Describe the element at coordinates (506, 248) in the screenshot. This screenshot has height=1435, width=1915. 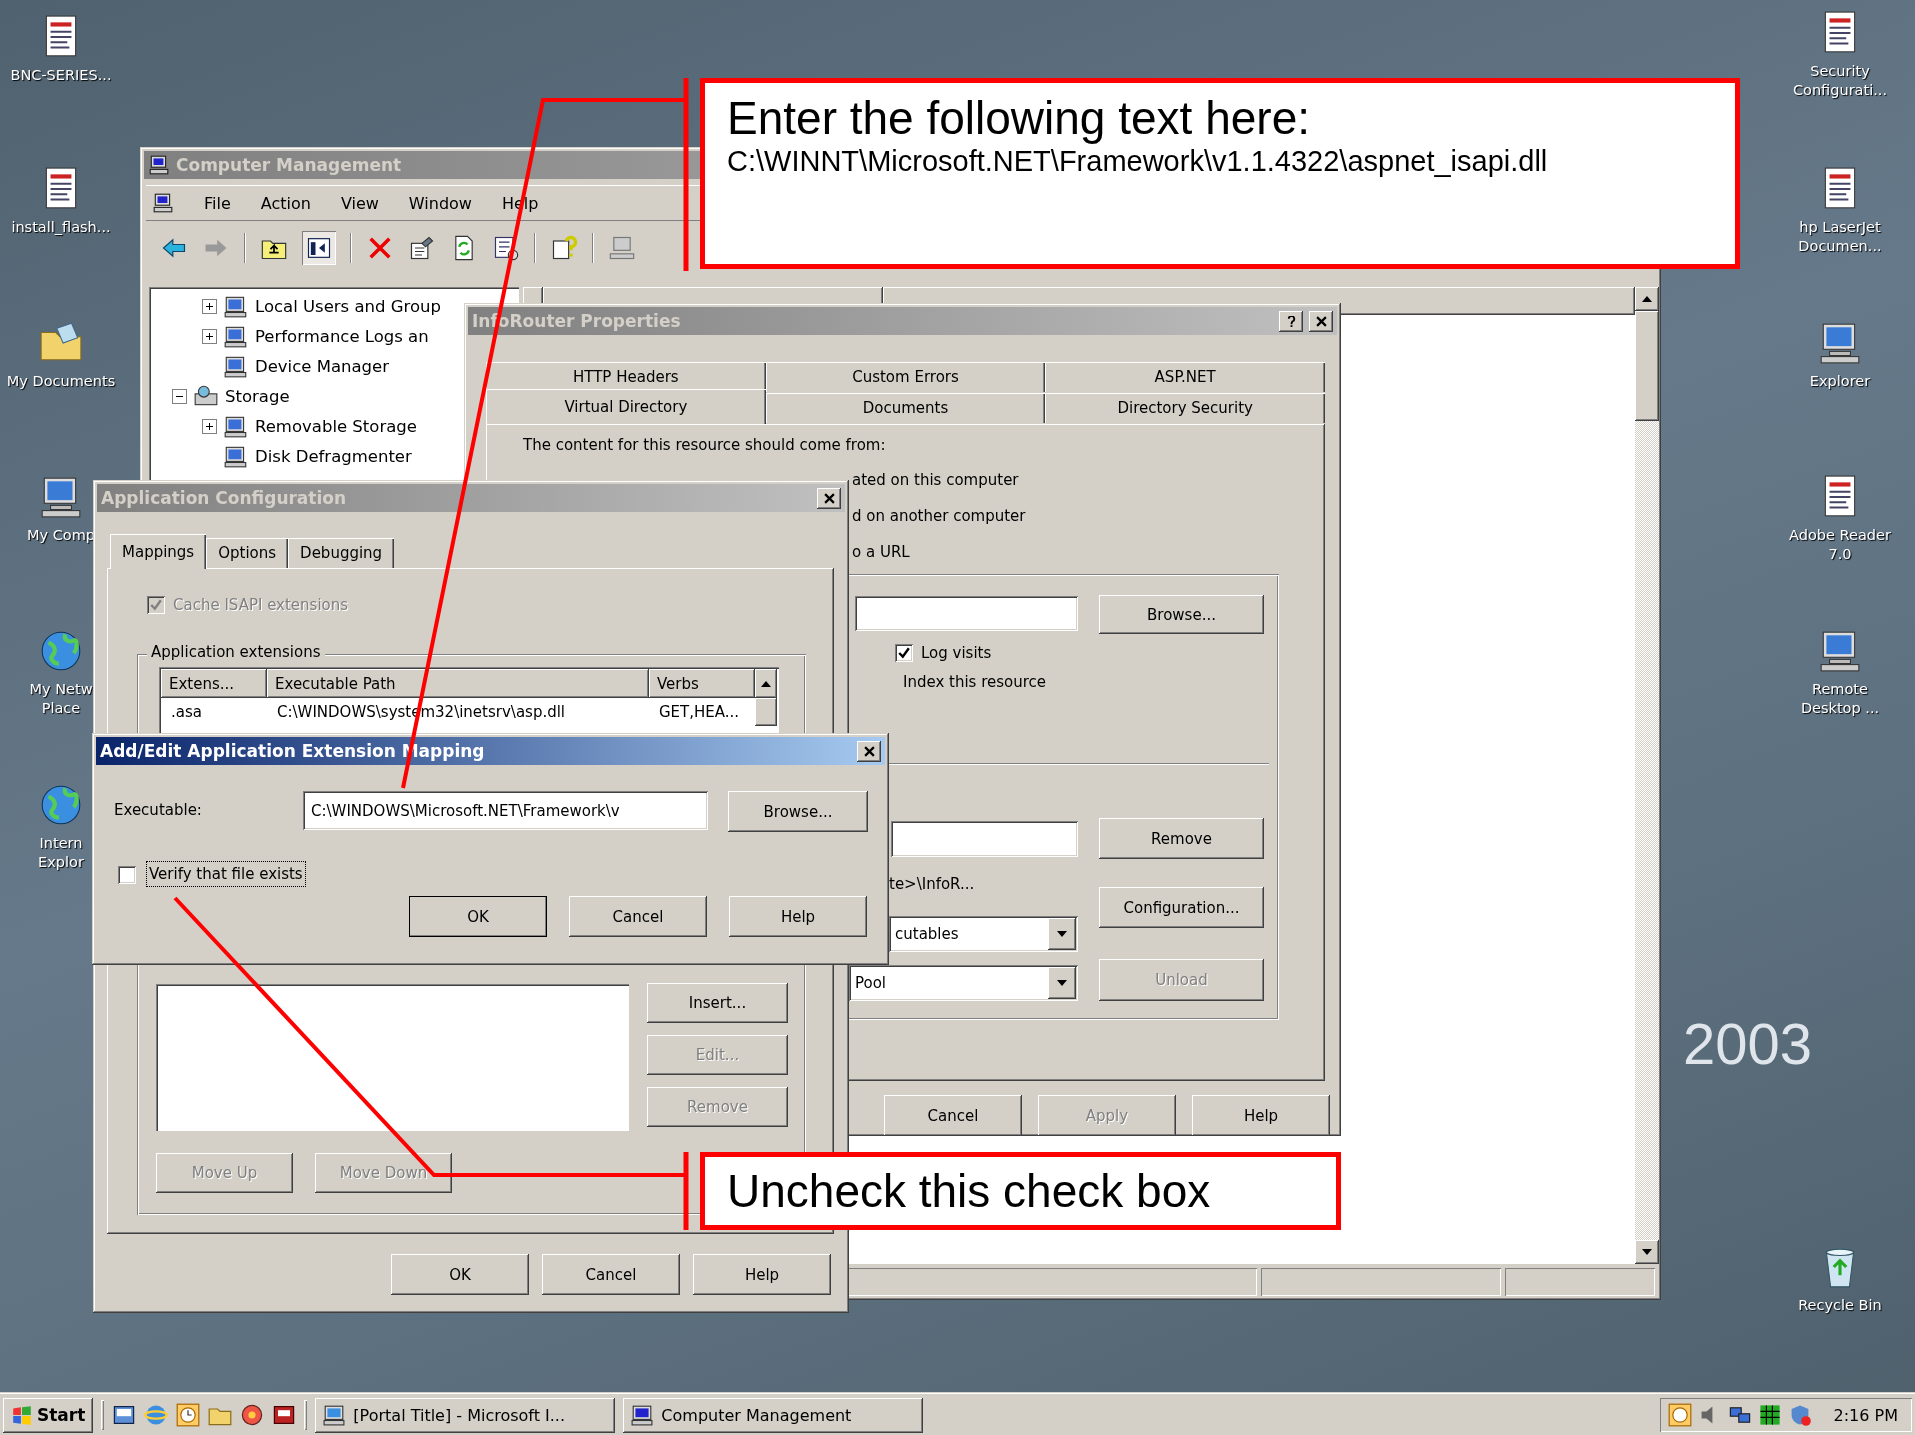
I see `export-list-icon` at that location.